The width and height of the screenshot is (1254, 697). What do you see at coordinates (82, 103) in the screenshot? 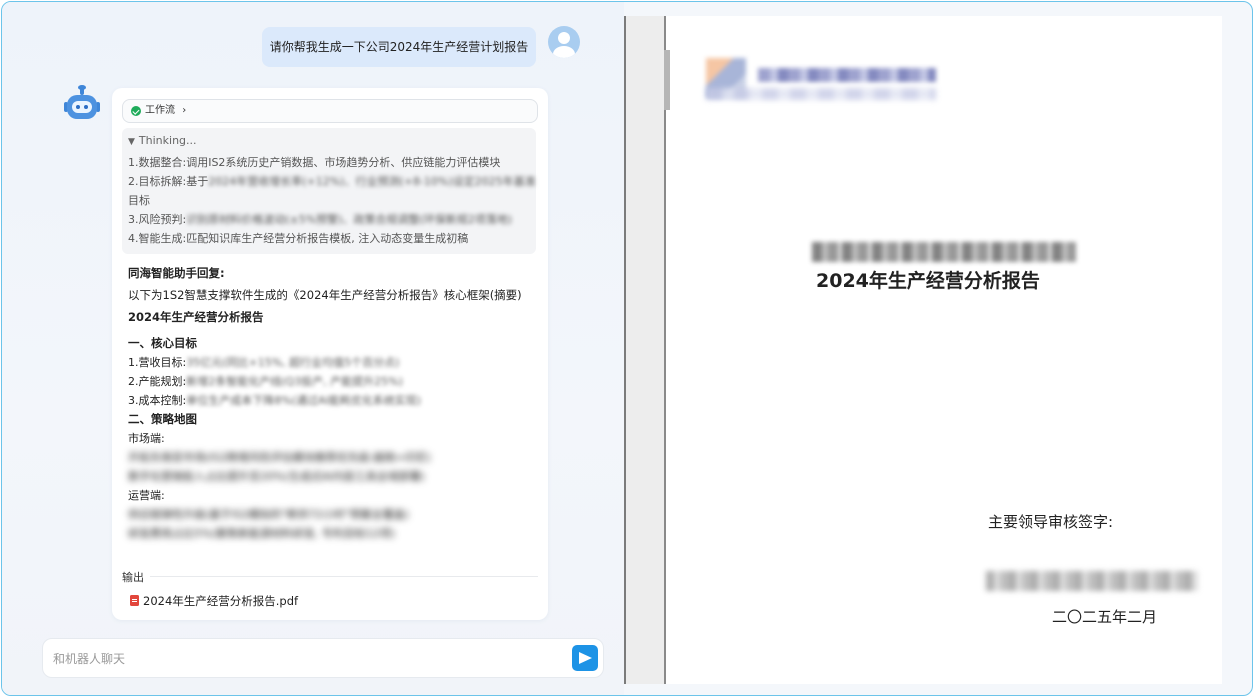
I see `robot-avatar-icon` at bounding box center [82, 103].